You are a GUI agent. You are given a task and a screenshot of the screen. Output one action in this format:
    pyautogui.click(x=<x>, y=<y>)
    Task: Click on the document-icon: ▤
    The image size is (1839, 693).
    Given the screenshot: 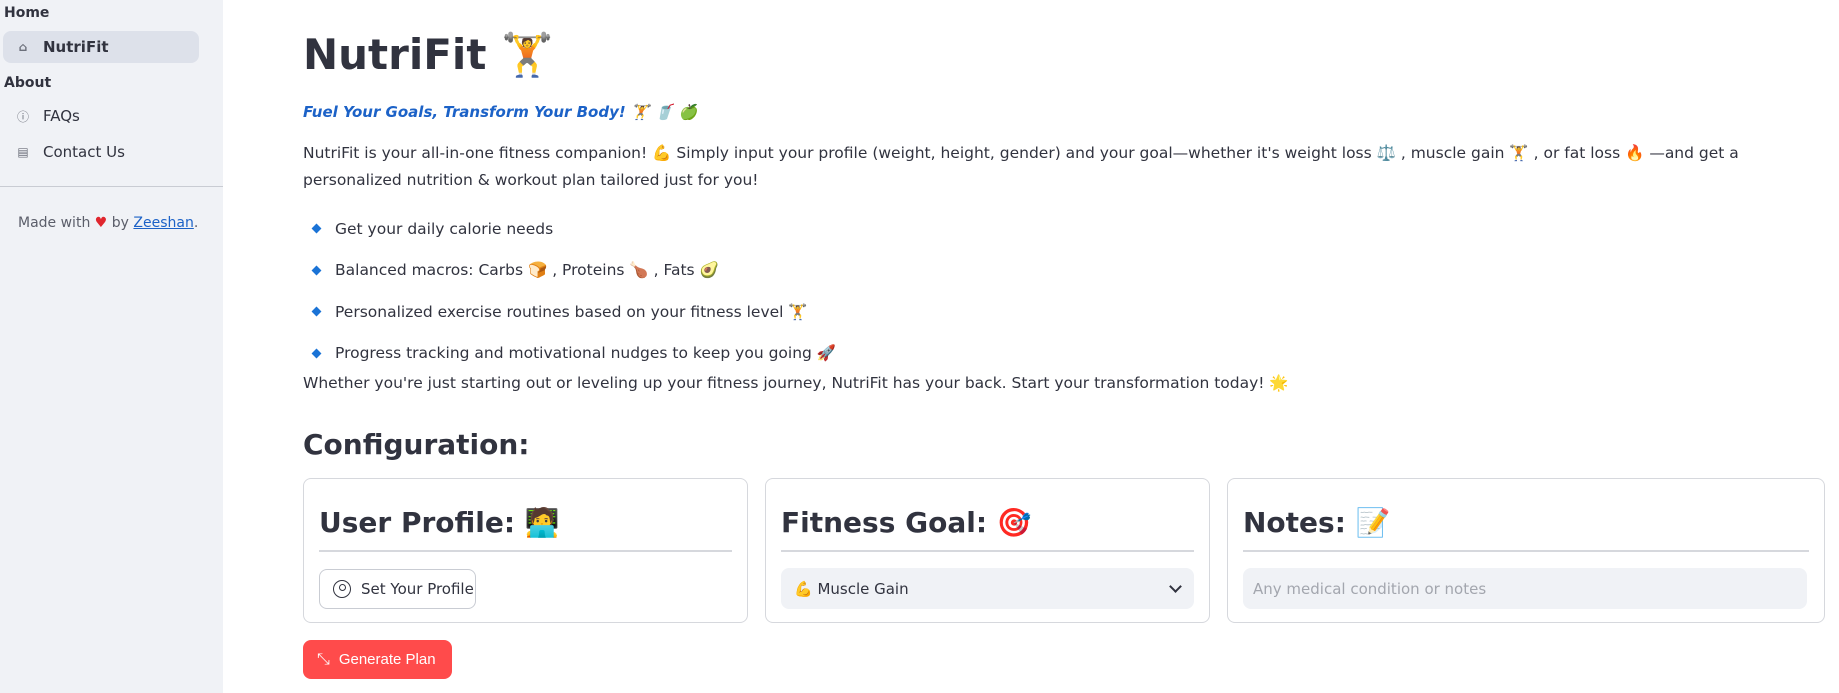 What is the action you would take?
    pyautogui.click(x=23, y=152)
    